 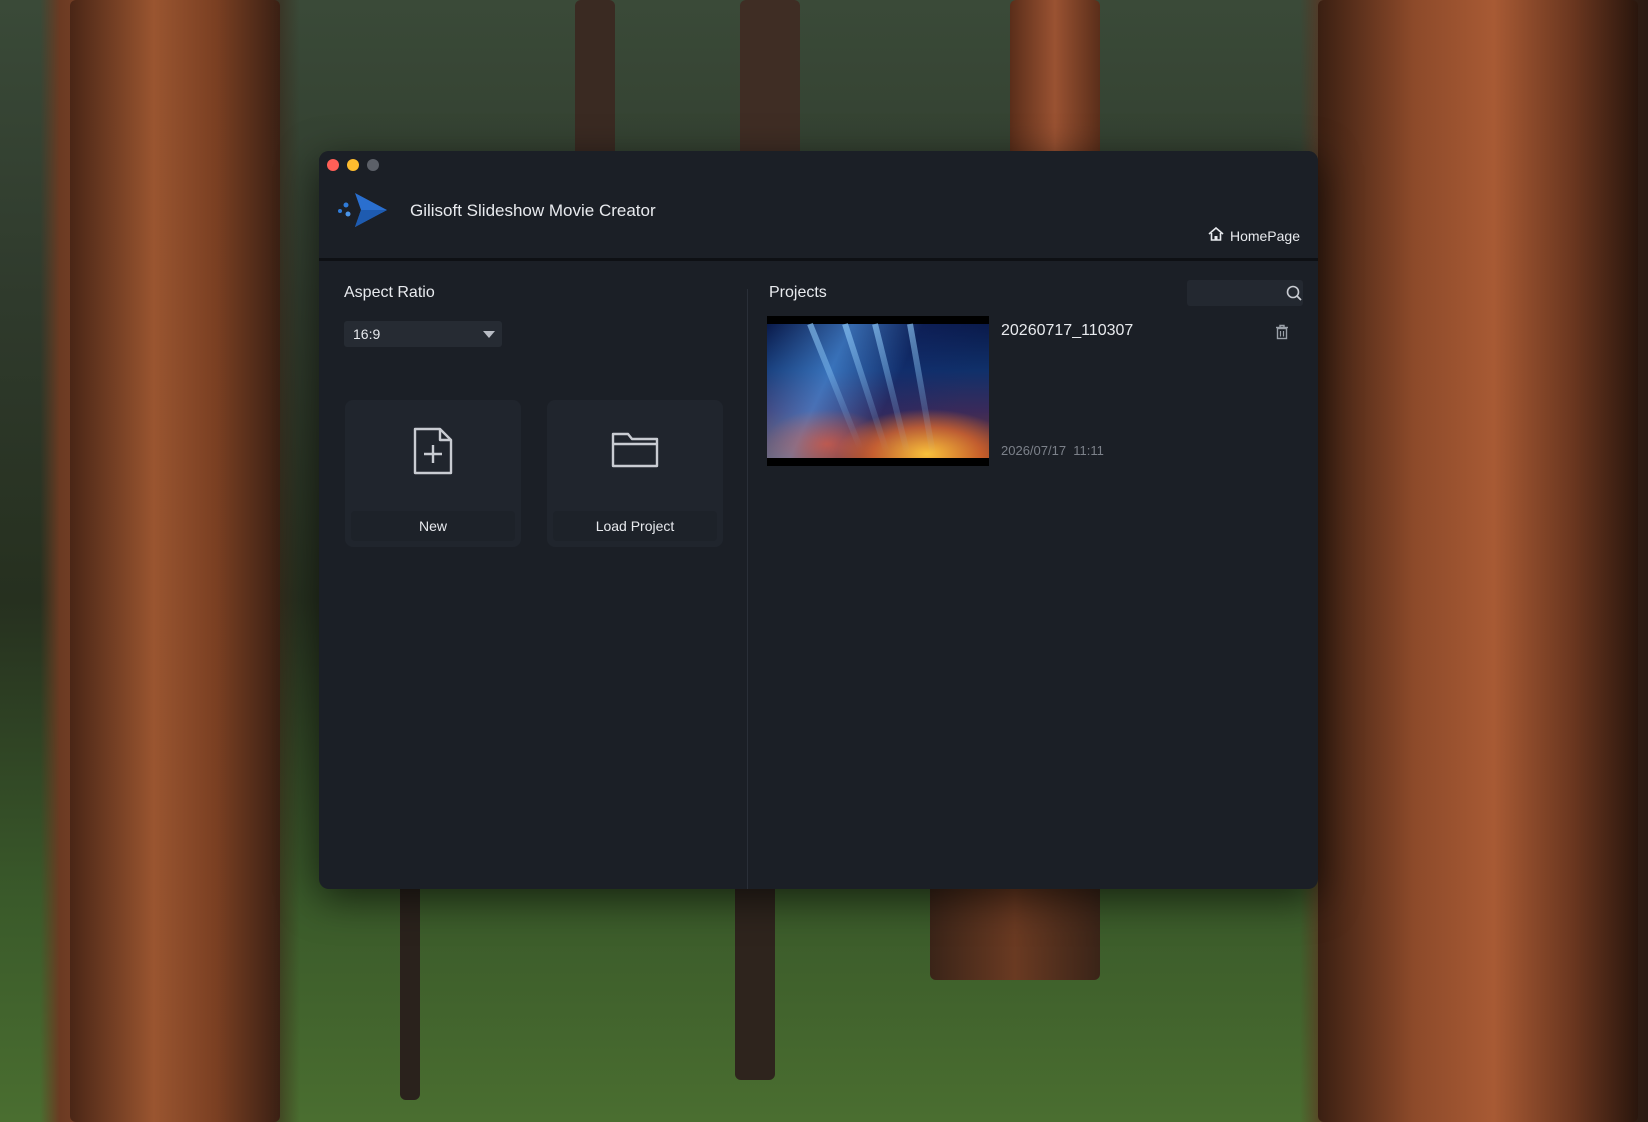 What do you see at coordinates (373, 165) in the screenshot?
I see `maximize-window-button` at bounding box center [373, 165].